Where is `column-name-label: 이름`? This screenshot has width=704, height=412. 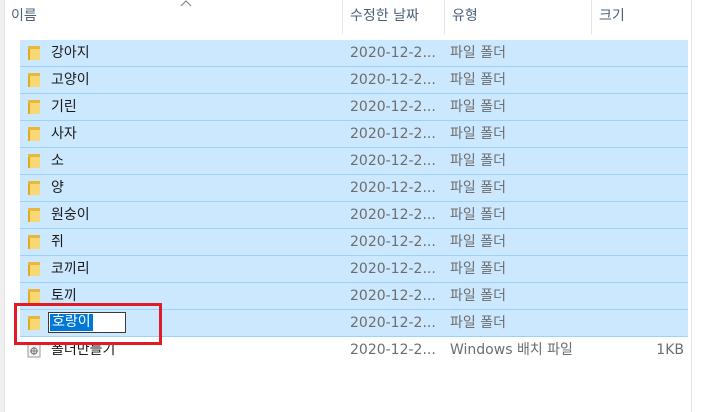
column-name-label: 이름 is located at coordinates (24, 16).